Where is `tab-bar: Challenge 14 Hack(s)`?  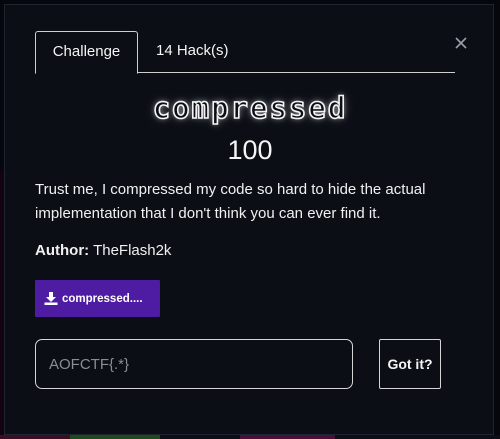 tab-bar: Challenge 14 Hack(s) is located at coordinates (245, 52).